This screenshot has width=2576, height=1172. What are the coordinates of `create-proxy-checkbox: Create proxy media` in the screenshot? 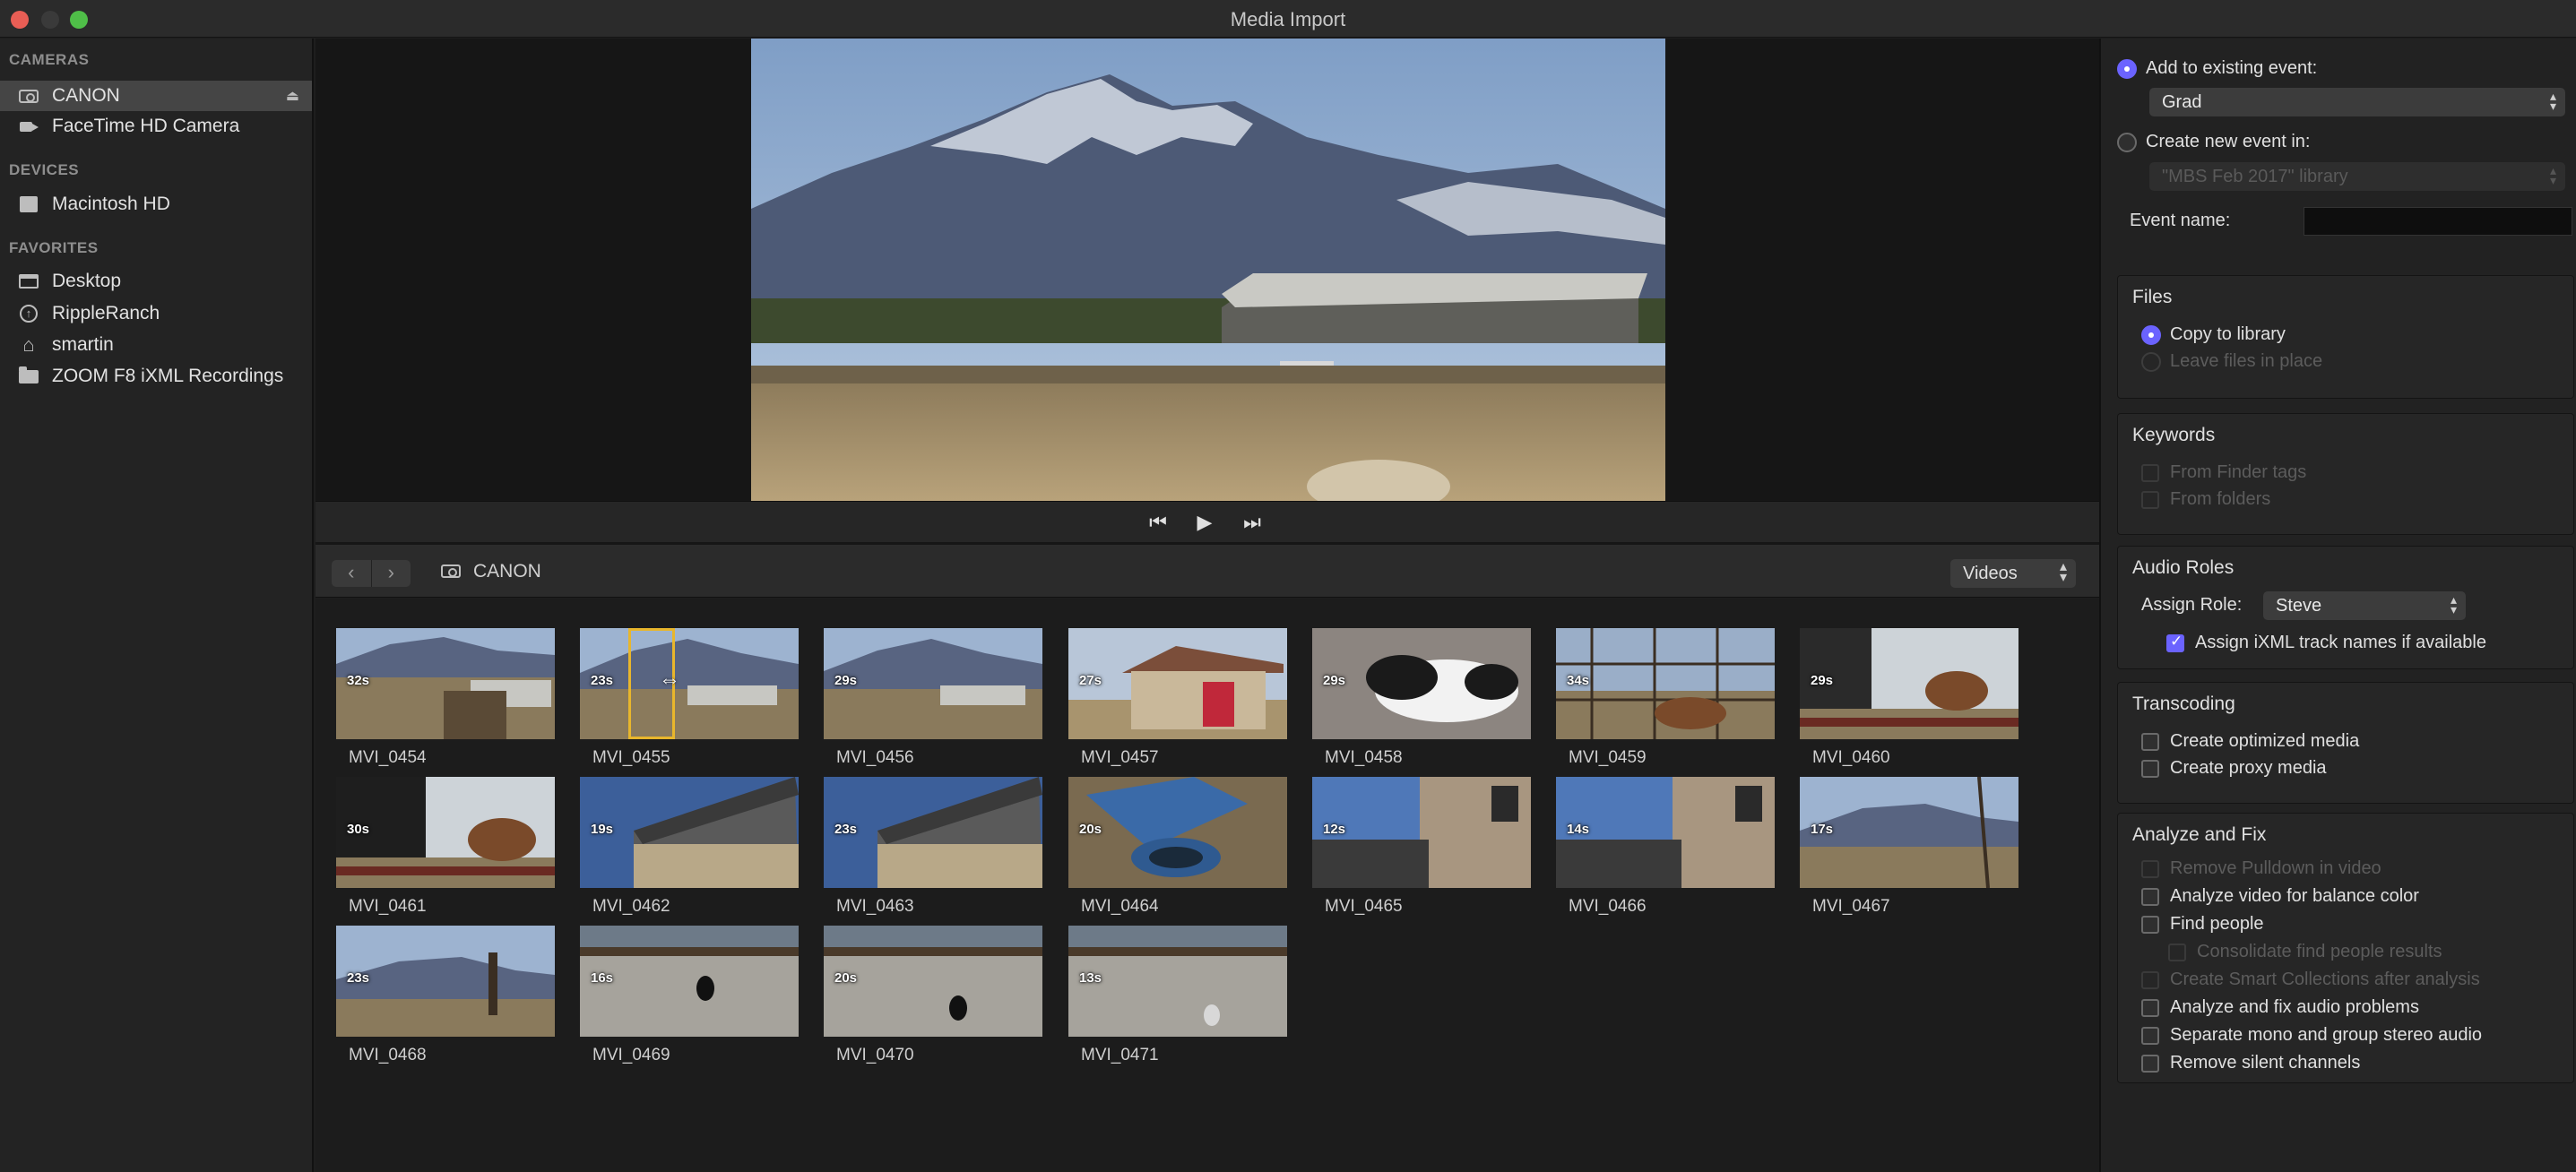 It's located at (2234, 768).